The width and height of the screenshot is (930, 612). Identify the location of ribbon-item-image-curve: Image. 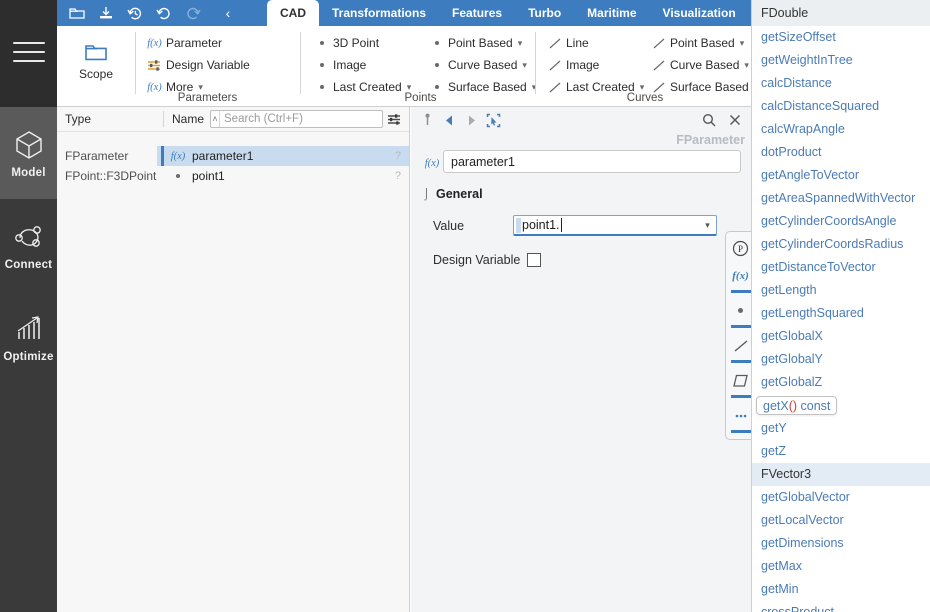
(594, 65).